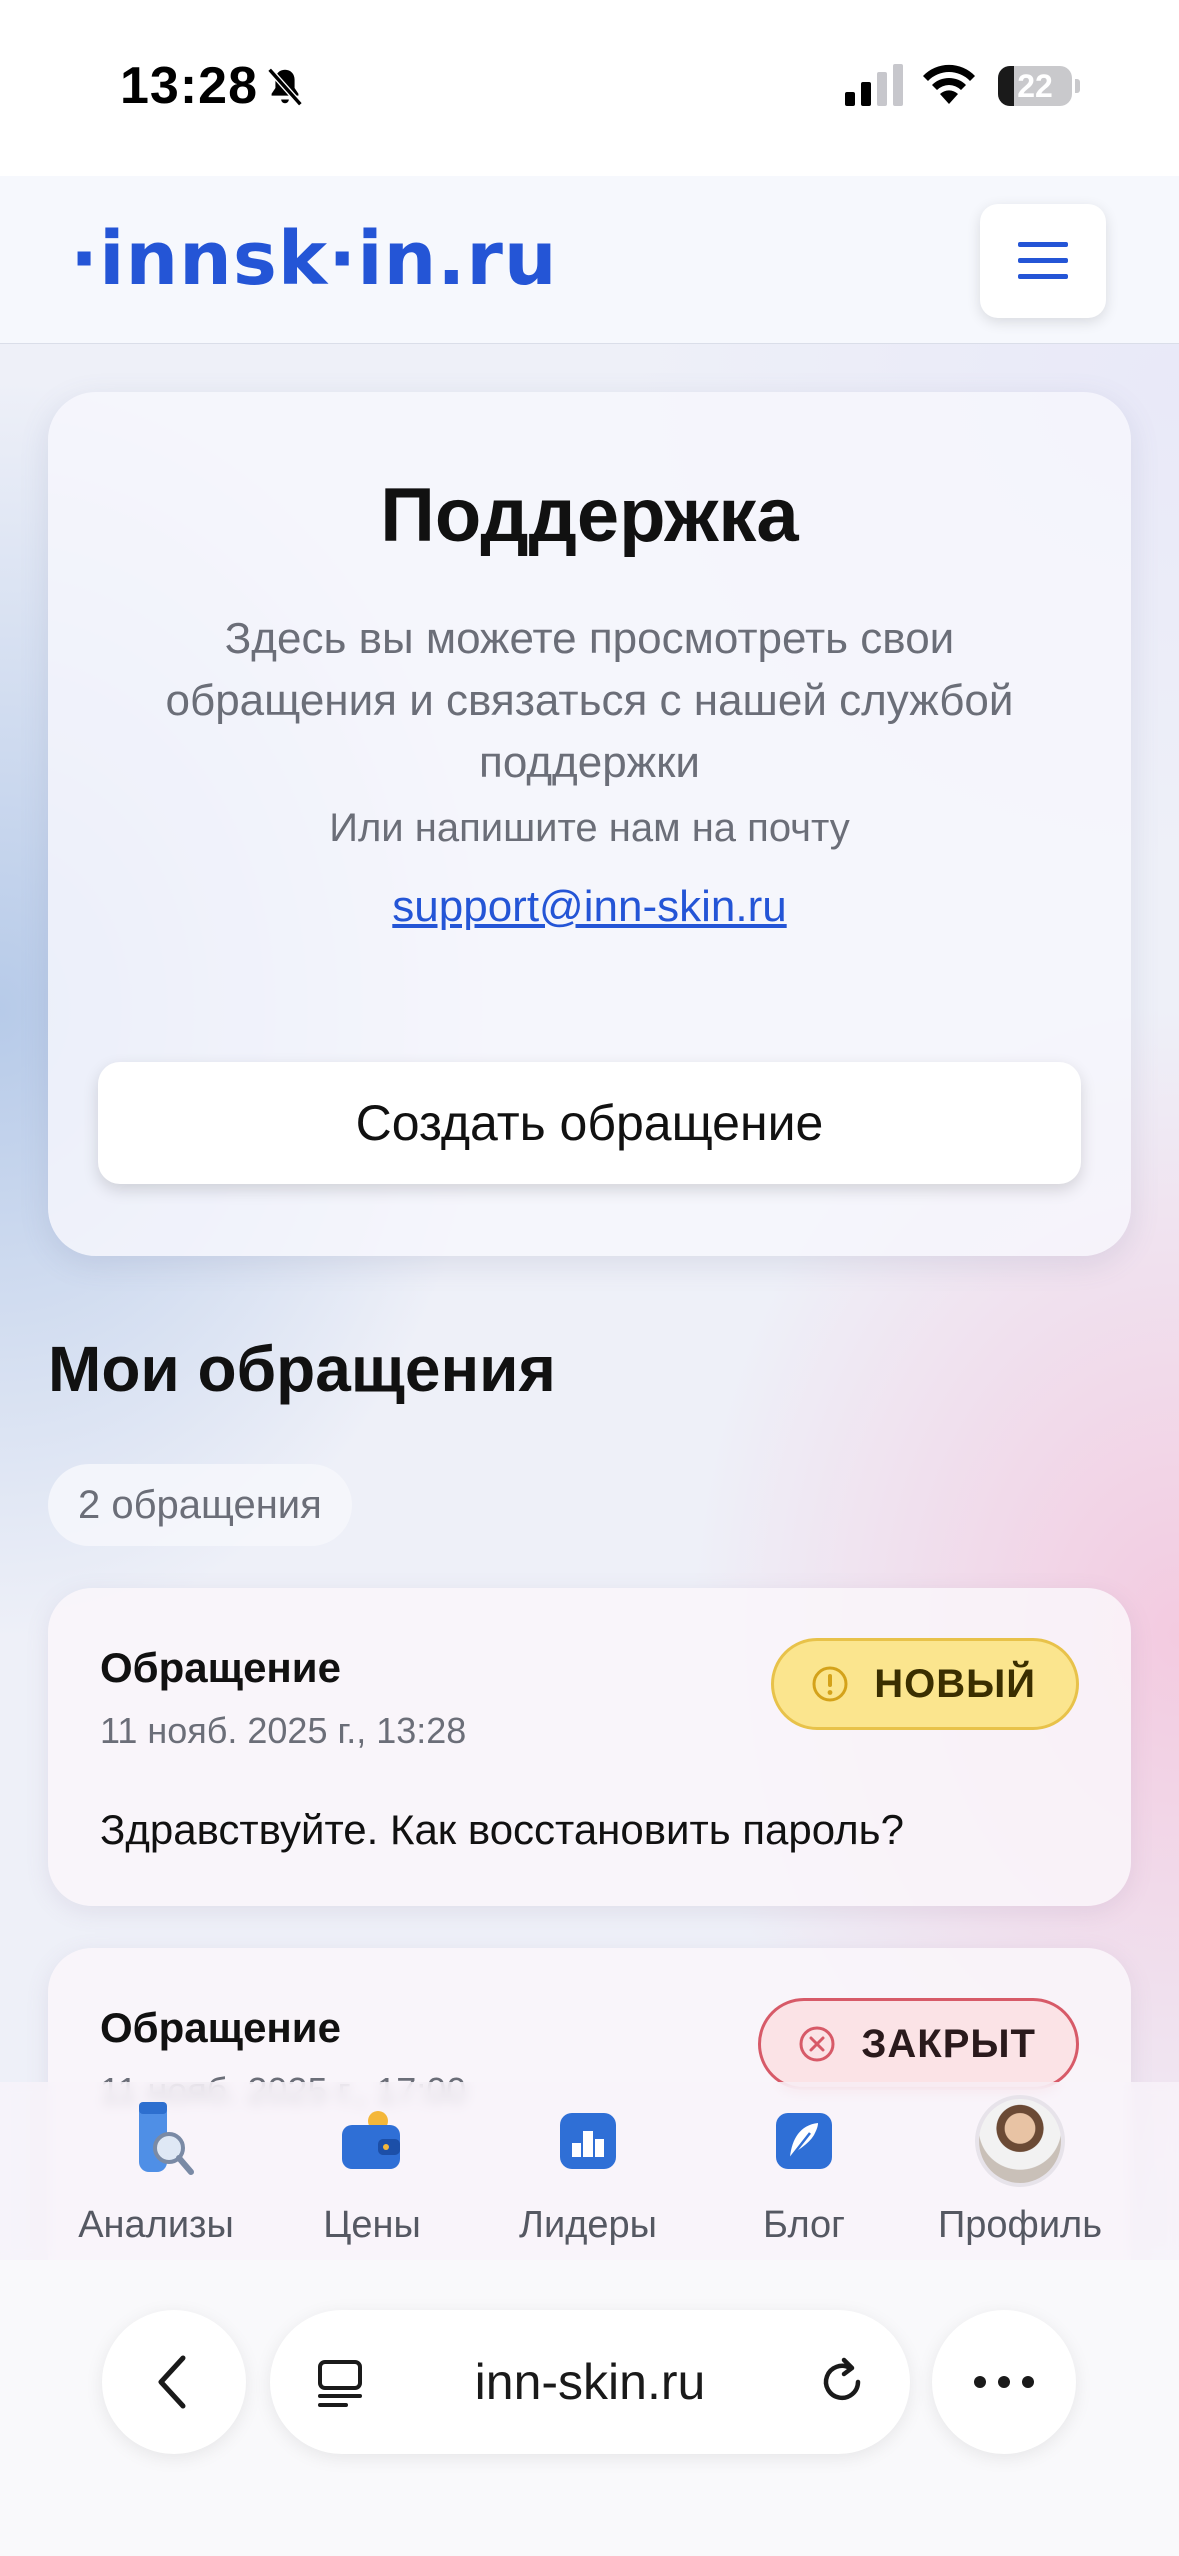 Image resolution: width=1179 pixels, height=2556 pixels. Describe the element at coordinates (189, 86) in the screenshot. I see `status-time: 13:28` at that location.